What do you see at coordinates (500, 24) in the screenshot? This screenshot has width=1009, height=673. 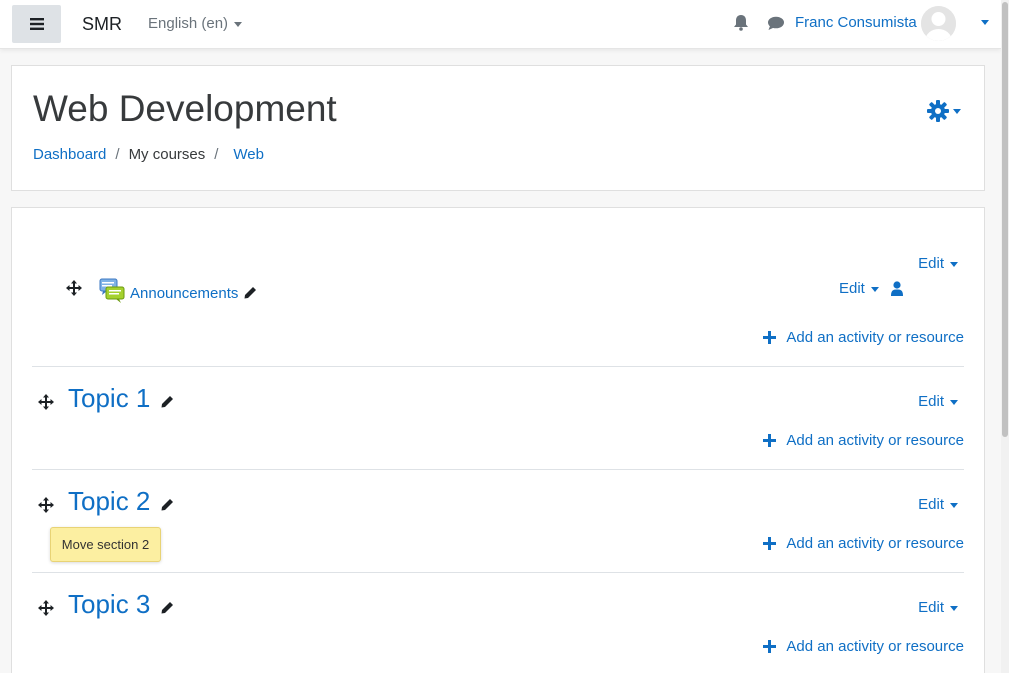 I see `top-navbar: SMR English (en) Franc Consumista` at bounding box center [500, 24].